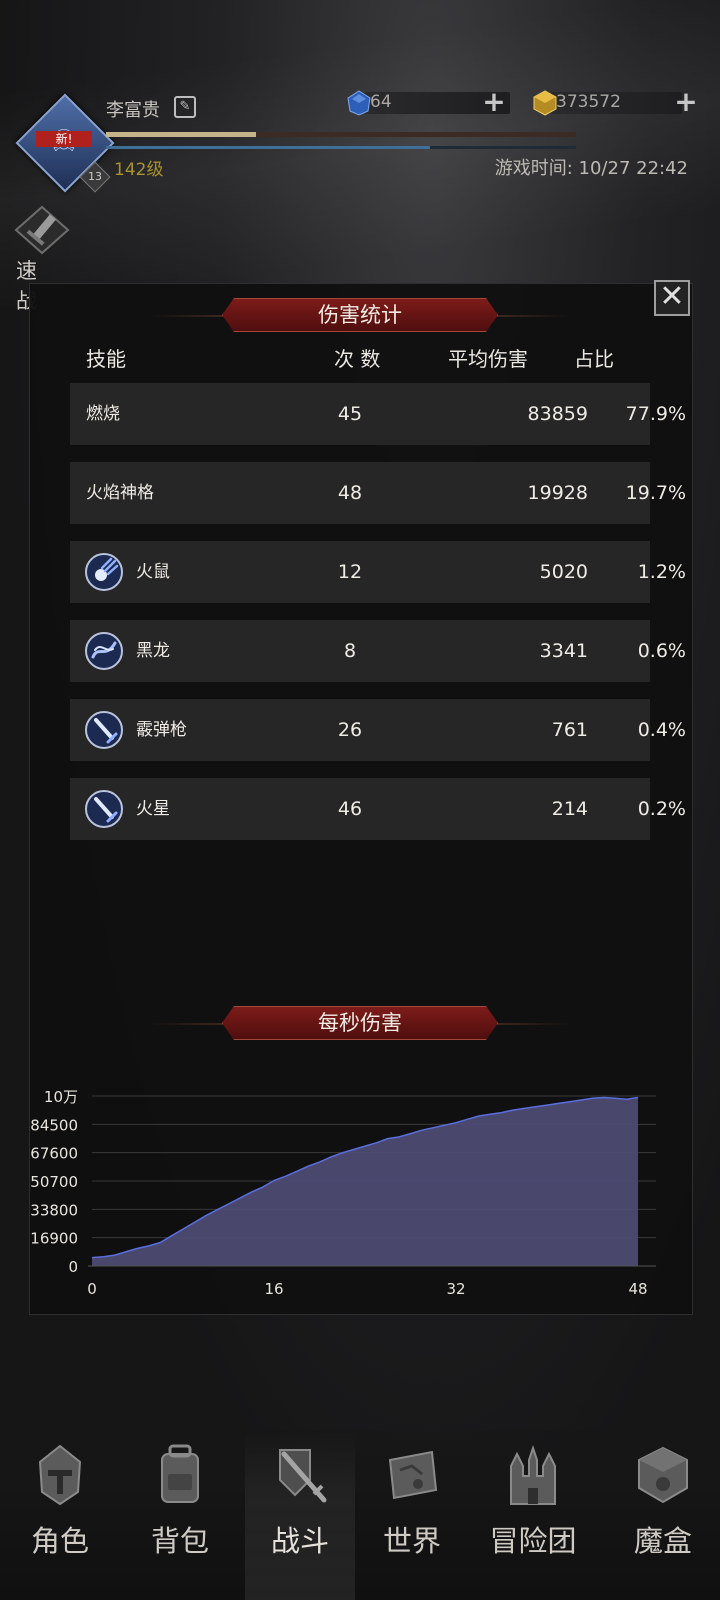 Image resolution: width=720 pixels, height=1600 pixels. I want to click on game-time: 游戏时间: 10/27 22:42, so click(591, 168).